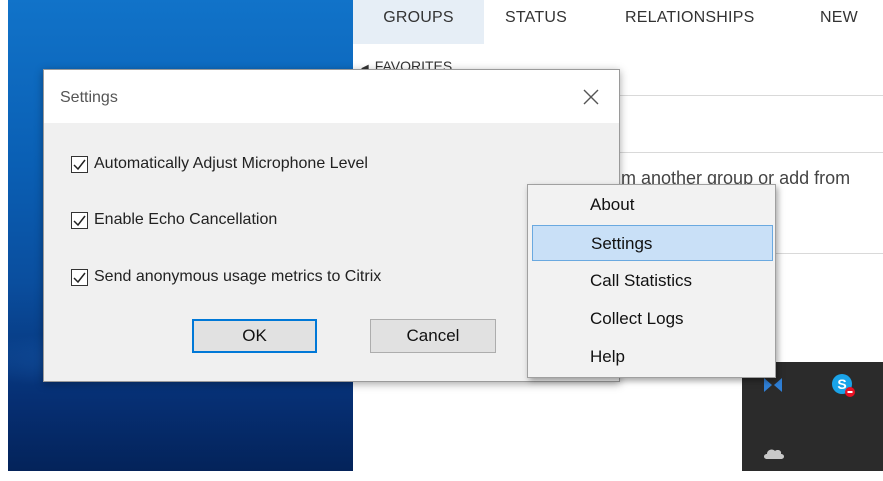  I want to click on checkbox-row-echo-cancel: Enable Echo Cancellation, so click(174, 220).